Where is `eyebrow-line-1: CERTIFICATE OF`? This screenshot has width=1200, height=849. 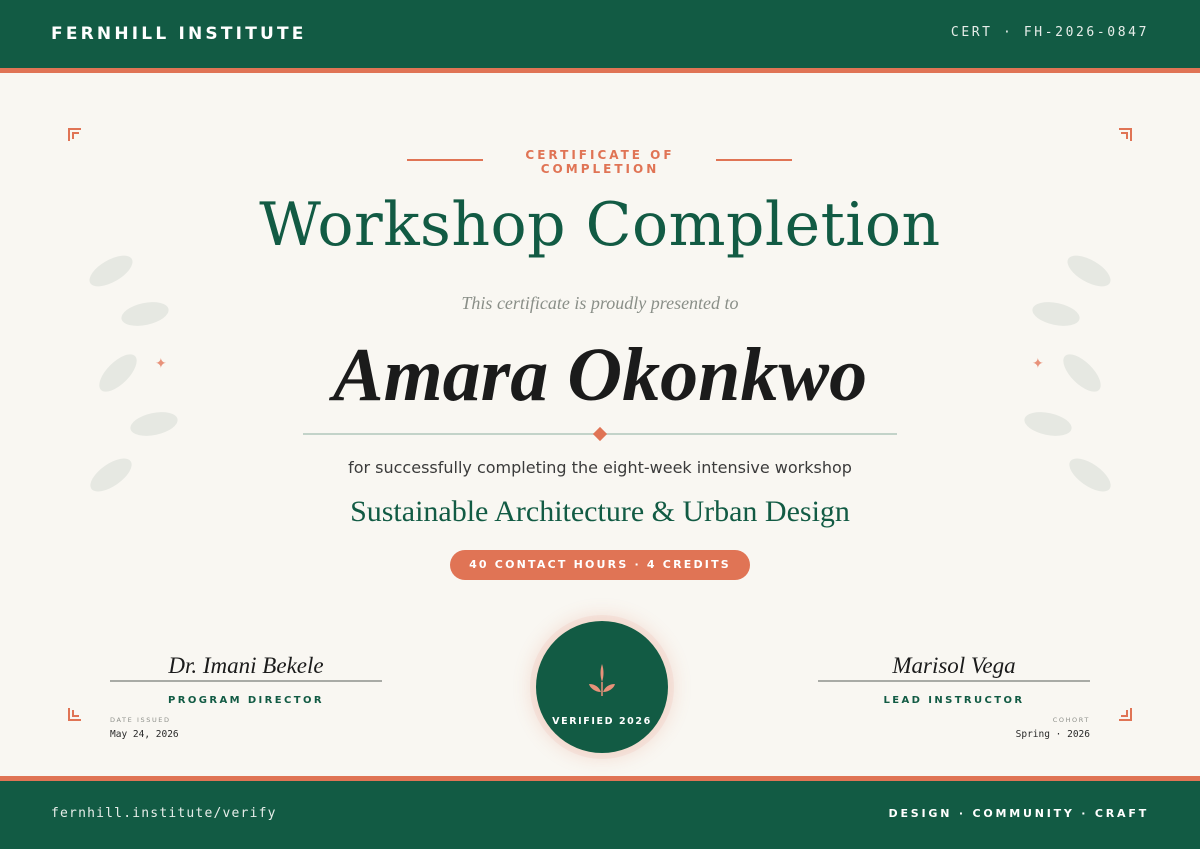
eyebrow-line-1: CERTIFICATE OF is located at coordinates (600, 155).